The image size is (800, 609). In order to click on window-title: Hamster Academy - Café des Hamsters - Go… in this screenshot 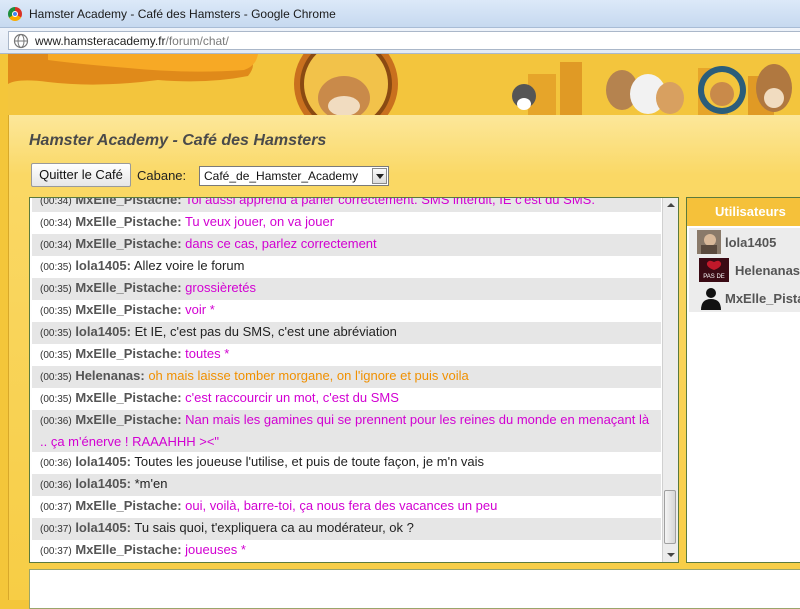, I will do `click(182, 13)`.